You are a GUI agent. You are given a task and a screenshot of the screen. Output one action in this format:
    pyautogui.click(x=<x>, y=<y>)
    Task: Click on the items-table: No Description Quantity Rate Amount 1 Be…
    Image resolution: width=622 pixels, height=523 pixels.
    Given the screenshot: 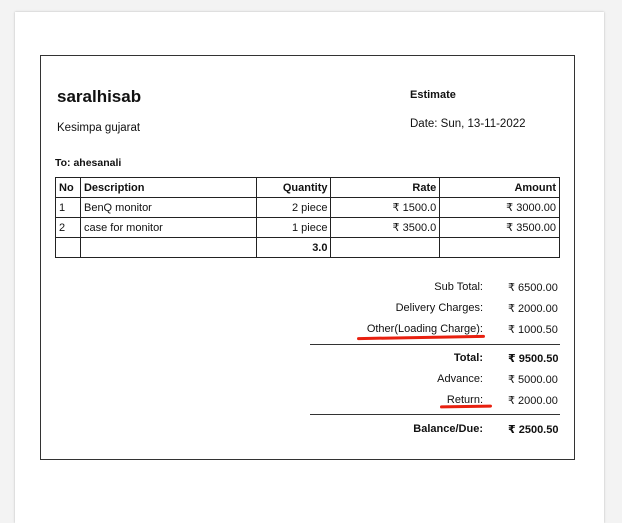 What is the action you would take?
    pyautogui.click(x=307, y=217)
    